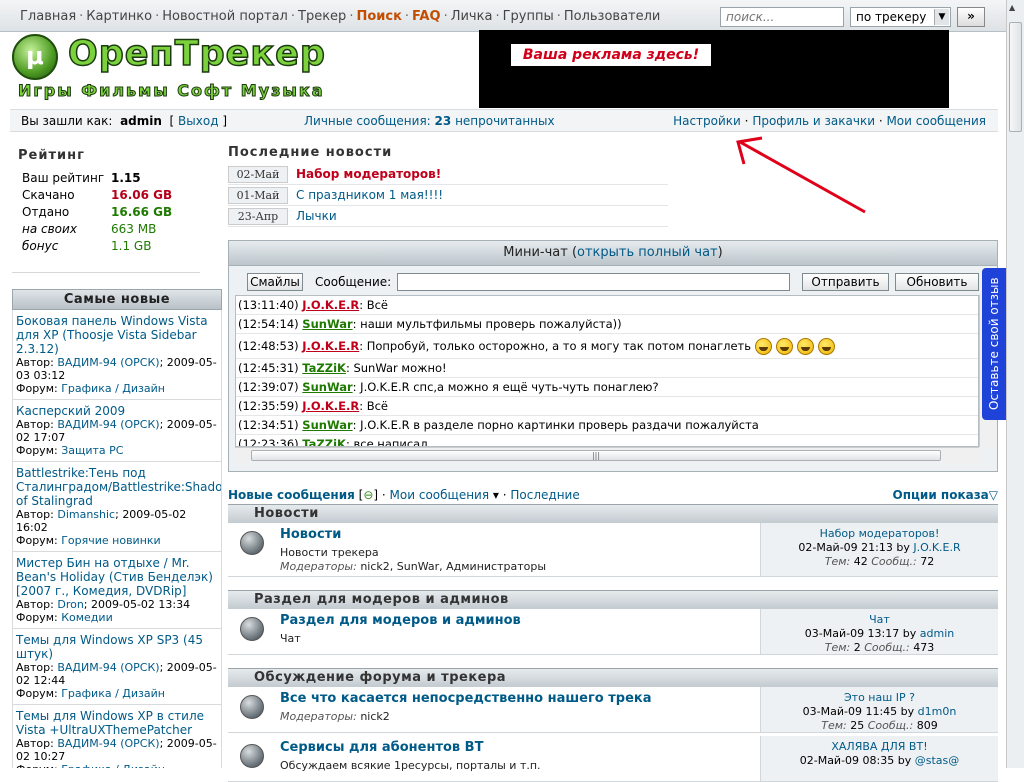 This screenshot has height=782, width=1024. What do you see at coordinates (70, 604) in the screenshot?
I see `author-link: Dron` at bounding box center [70, 604].